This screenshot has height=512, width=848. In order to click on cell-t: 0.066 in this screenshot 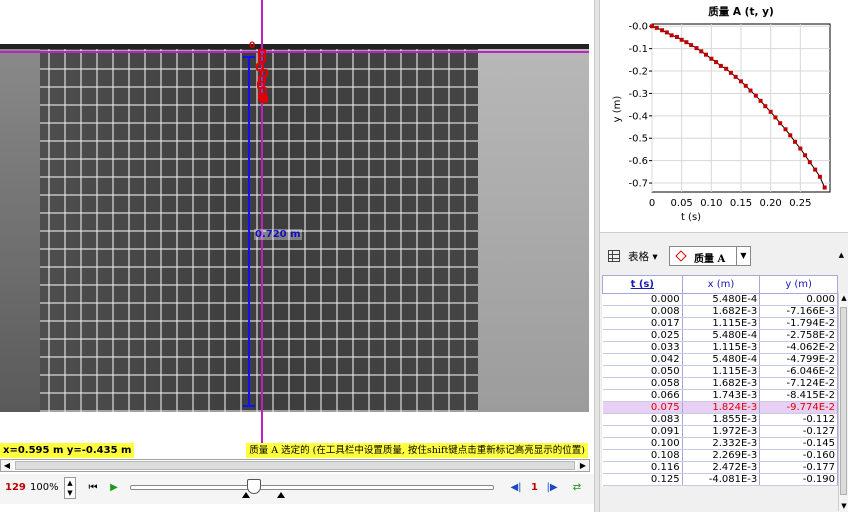, I will do `click(642, 395)`.